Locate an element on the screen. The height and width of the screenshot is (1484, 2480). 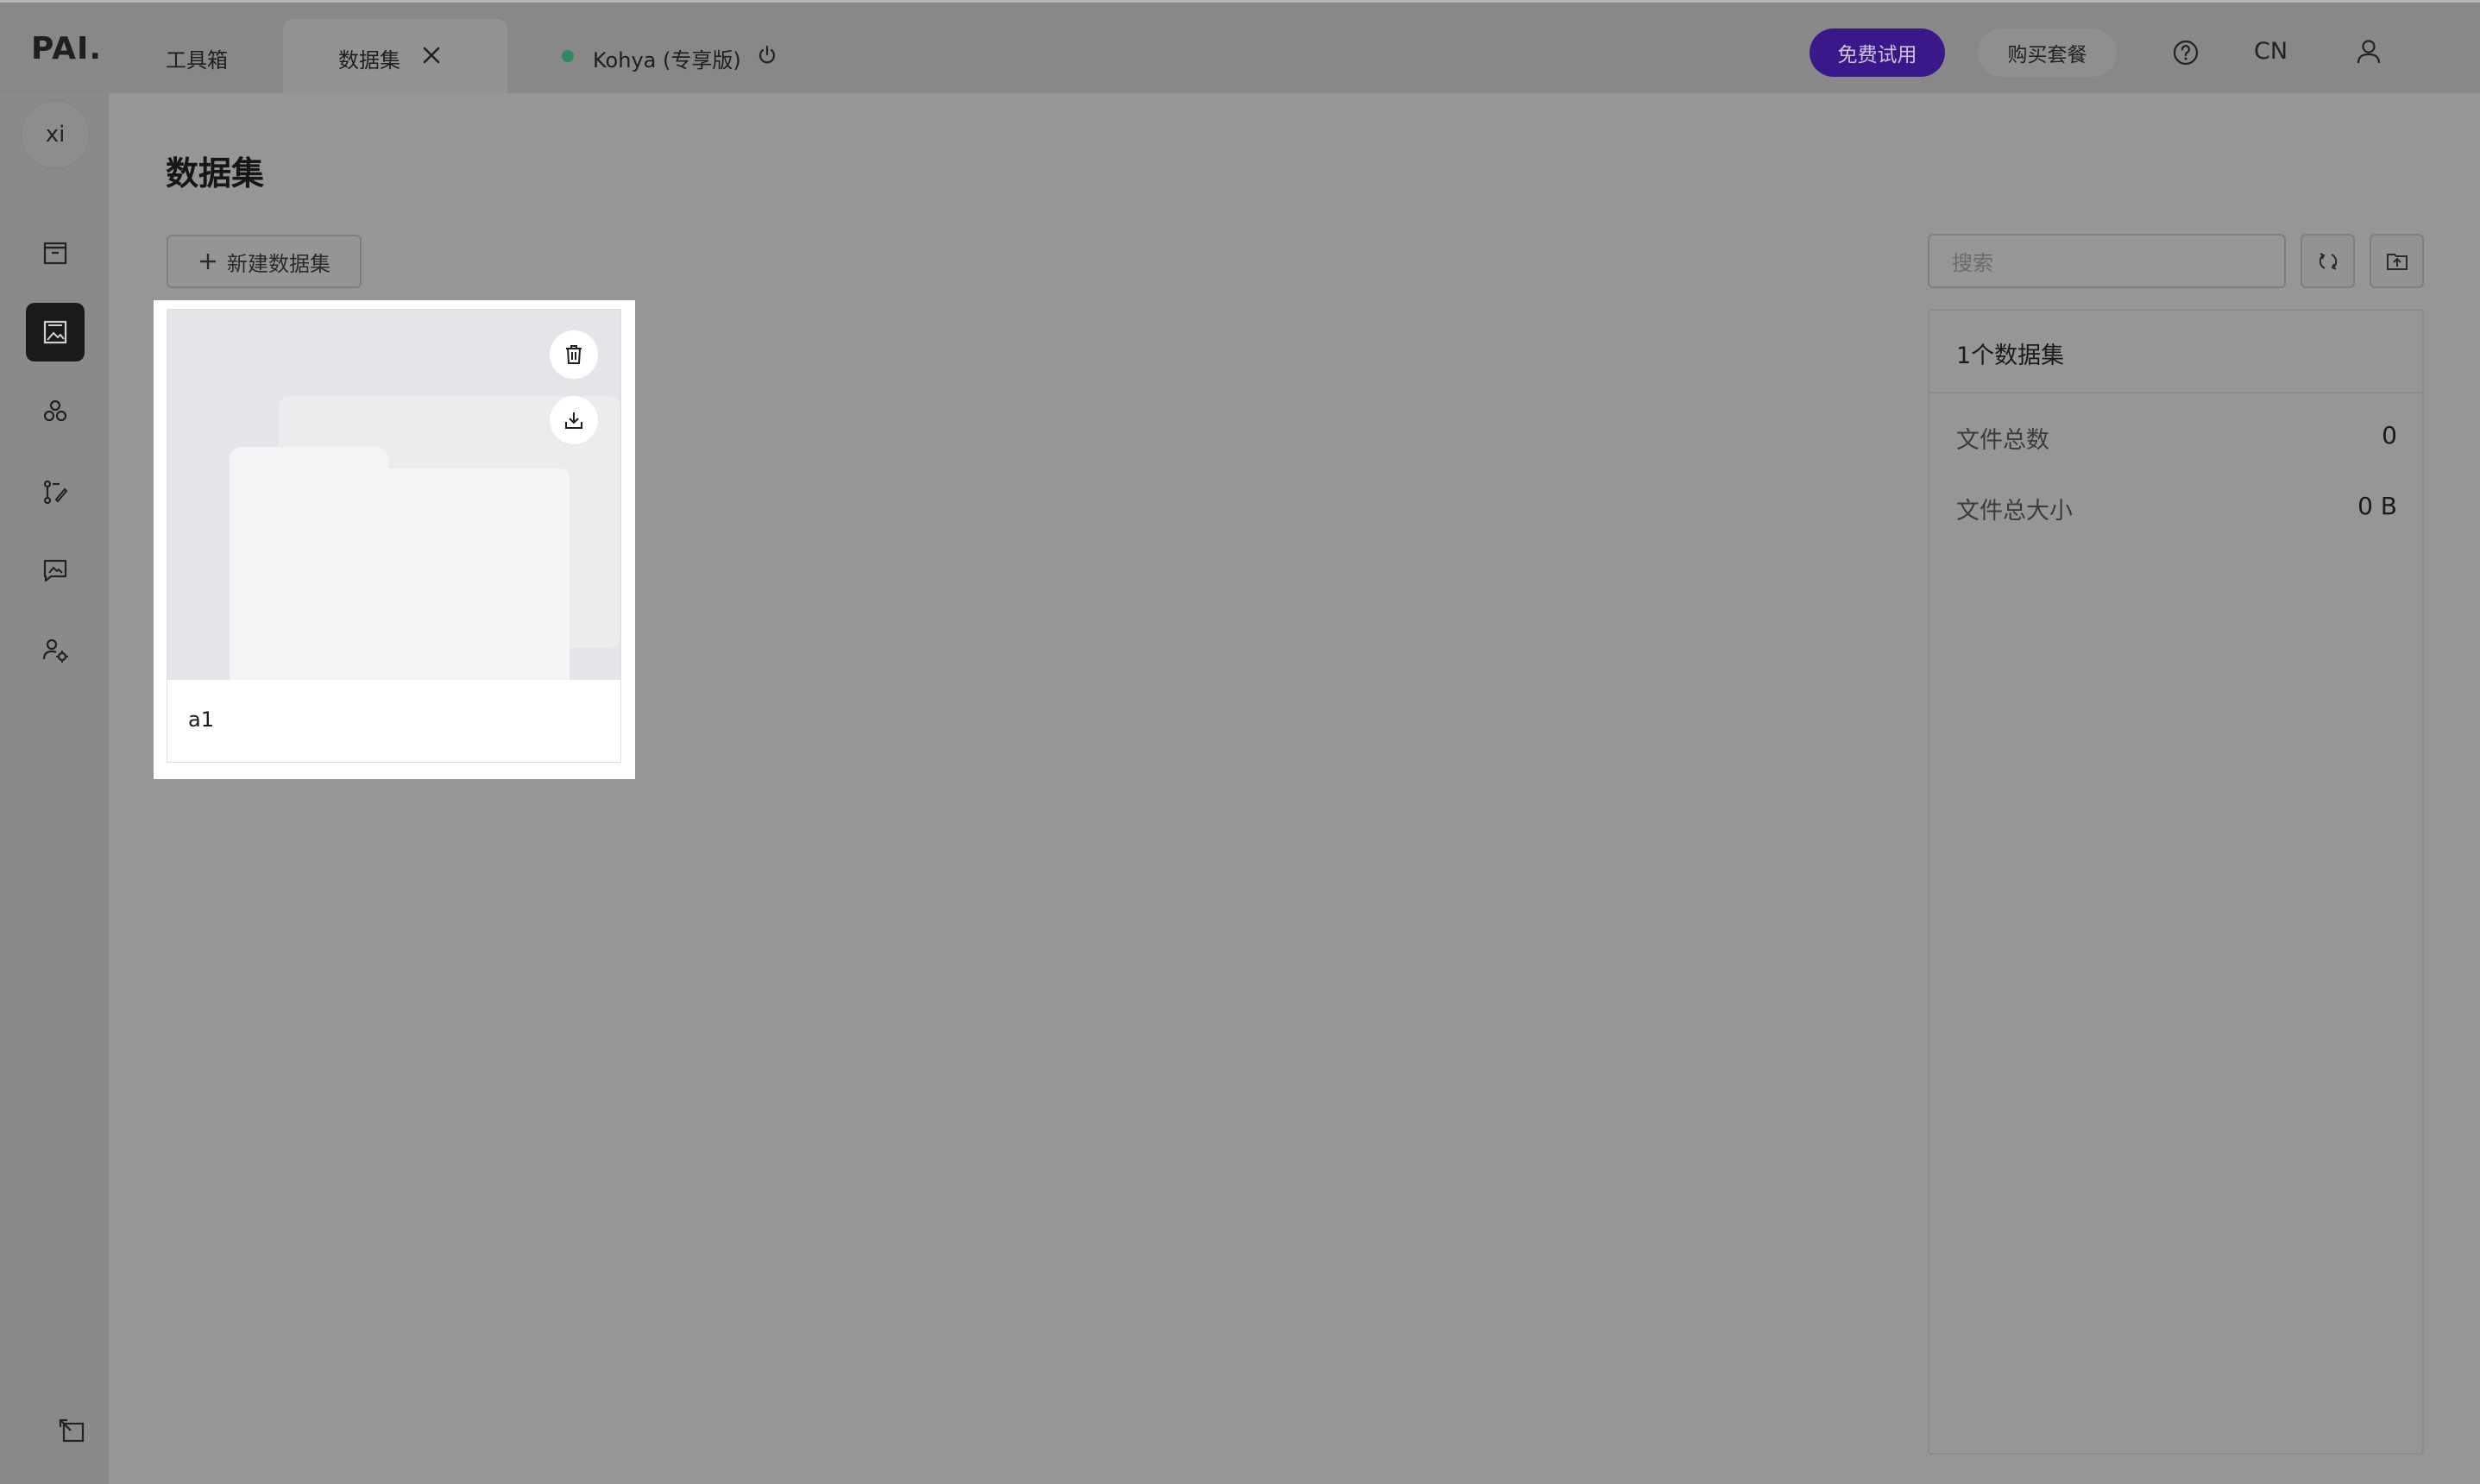
sidebar-item-workflow is located at coordinates (56, 491).